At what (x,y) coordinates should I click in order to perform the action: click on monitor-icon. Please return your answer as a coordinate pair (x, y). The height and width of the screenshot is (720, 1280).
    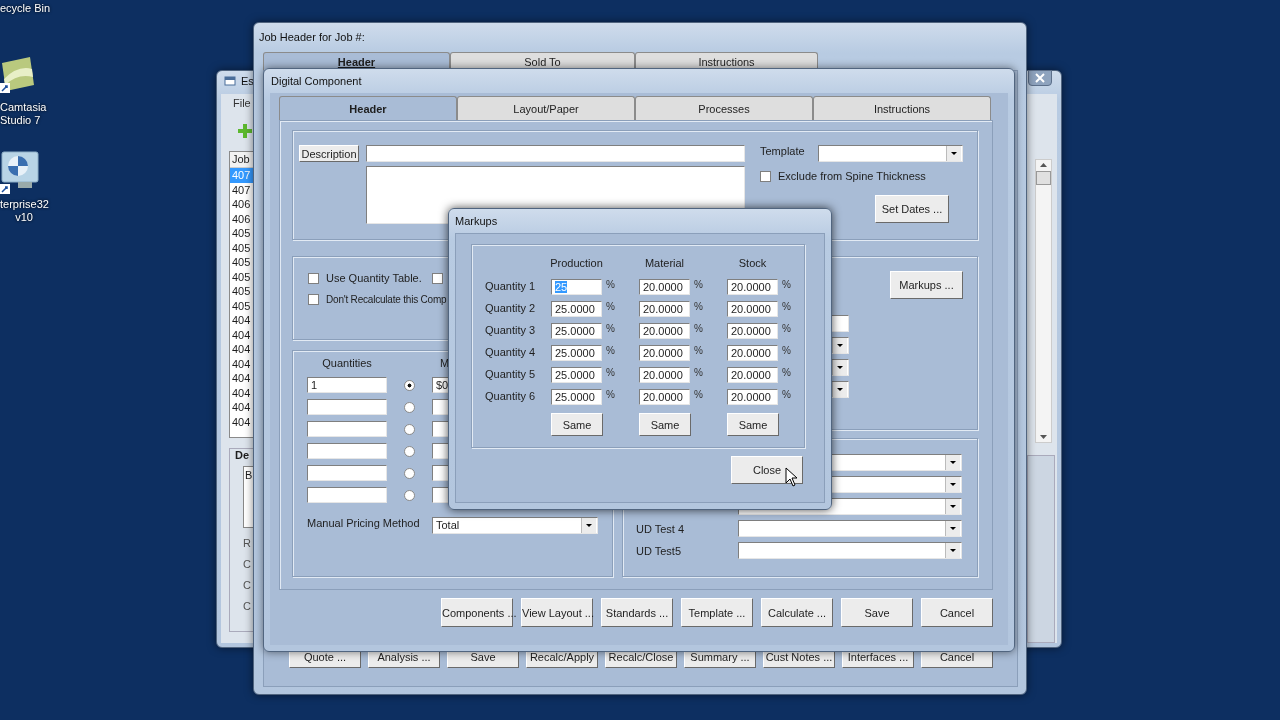
    Looking at the image, I should click on (20, 172).